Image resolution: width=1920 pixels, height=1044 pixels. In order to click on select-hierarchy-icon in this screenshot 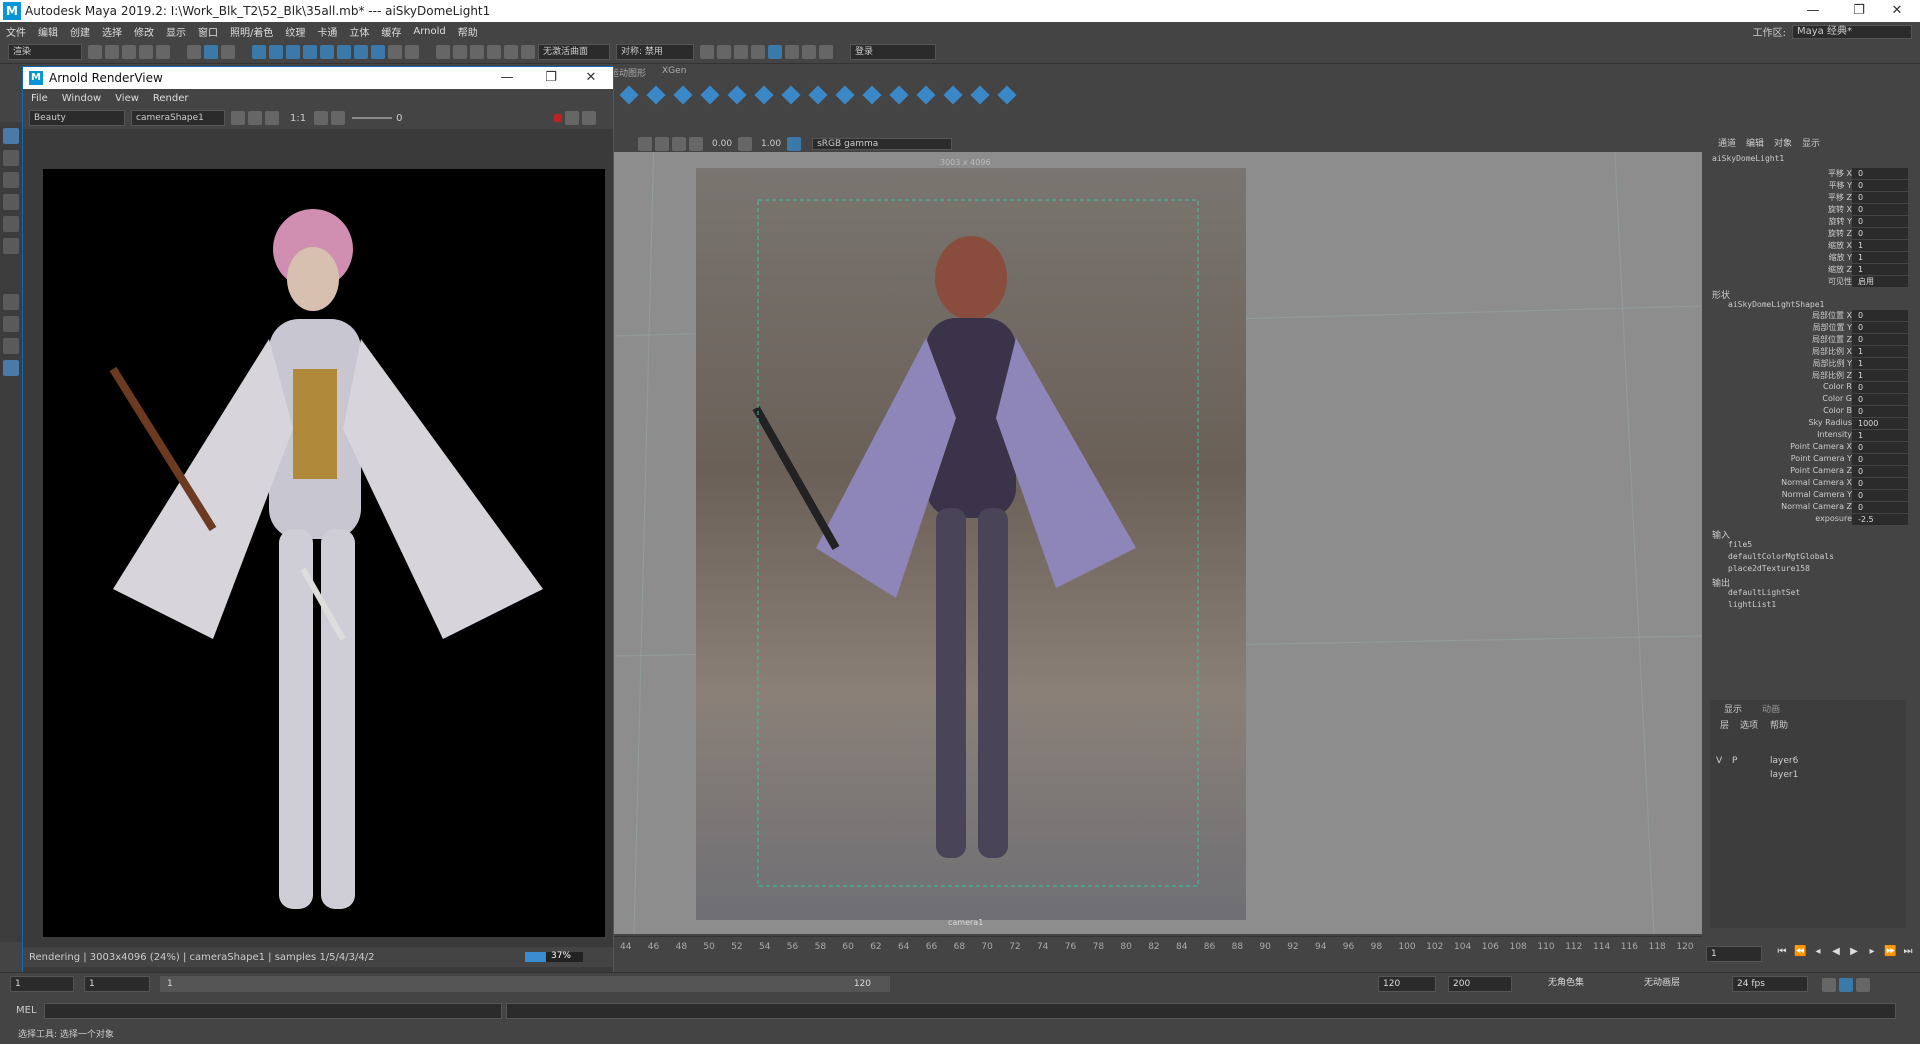, I will do `click(194, 51)`.